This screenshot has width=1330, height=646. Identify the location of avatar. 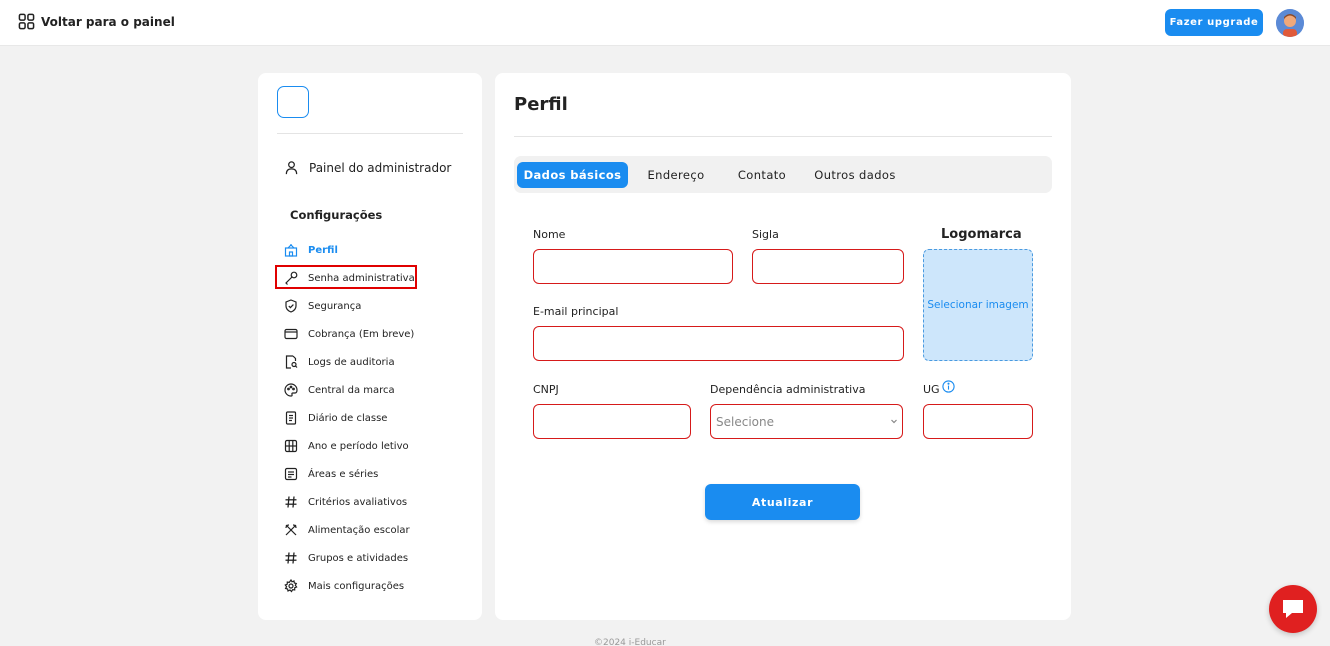
(1290, 23).